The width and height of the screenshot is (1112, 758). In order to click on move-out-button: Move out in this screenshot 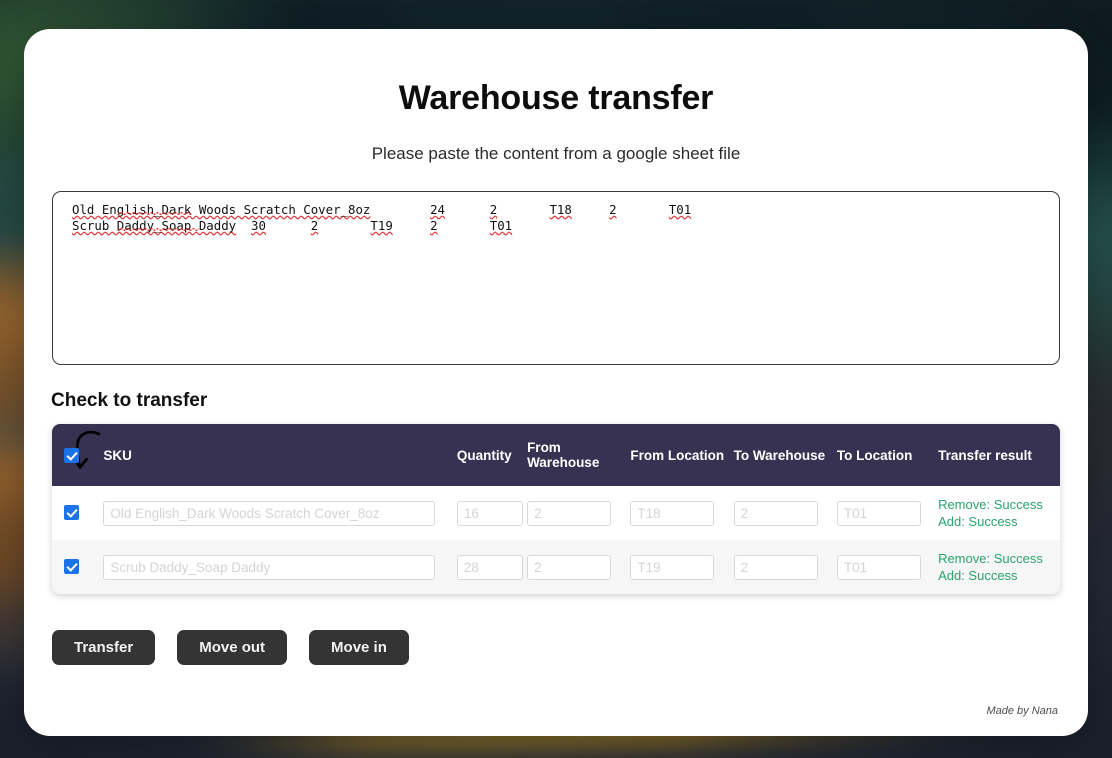, I will do `click(232, 647)`.